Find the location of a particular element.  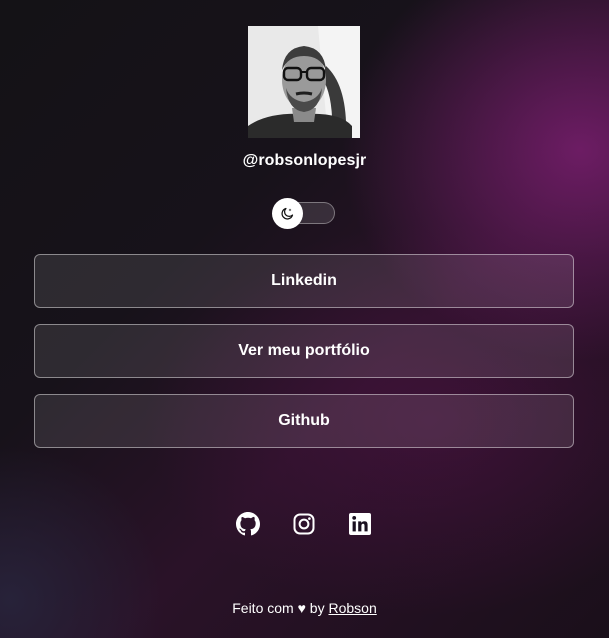

portfolio-link-button: Ver meu portfólio is located at coordinates (304, 351).